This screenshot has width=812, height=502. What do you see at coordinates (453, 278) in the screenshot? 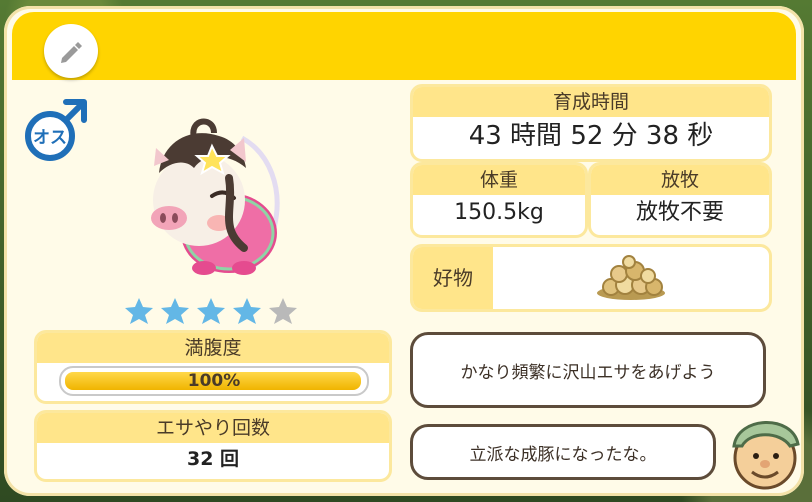
I see `favorite-food-label: 好物` at bounding box center [453, 278].